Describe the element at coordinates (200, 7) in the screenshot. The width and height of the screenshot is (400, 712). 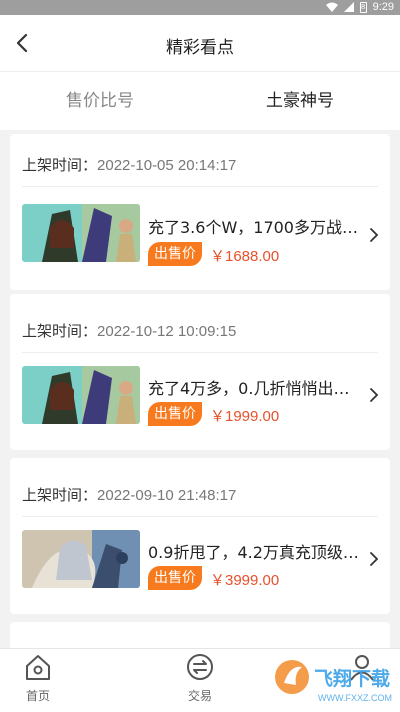
I see `status-bar: 8 9:29` at that location.